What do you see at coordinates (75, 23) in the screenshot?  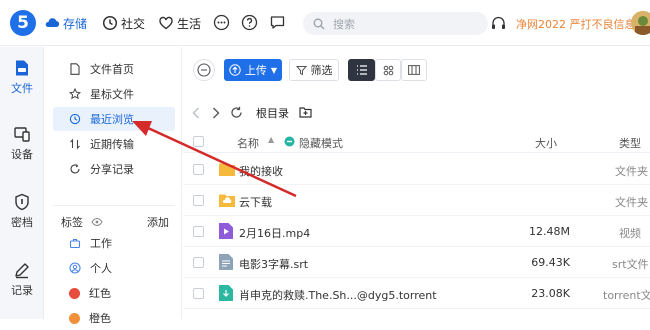 I see `nav-storage-label: 存储` at bounding box center [75, 23].